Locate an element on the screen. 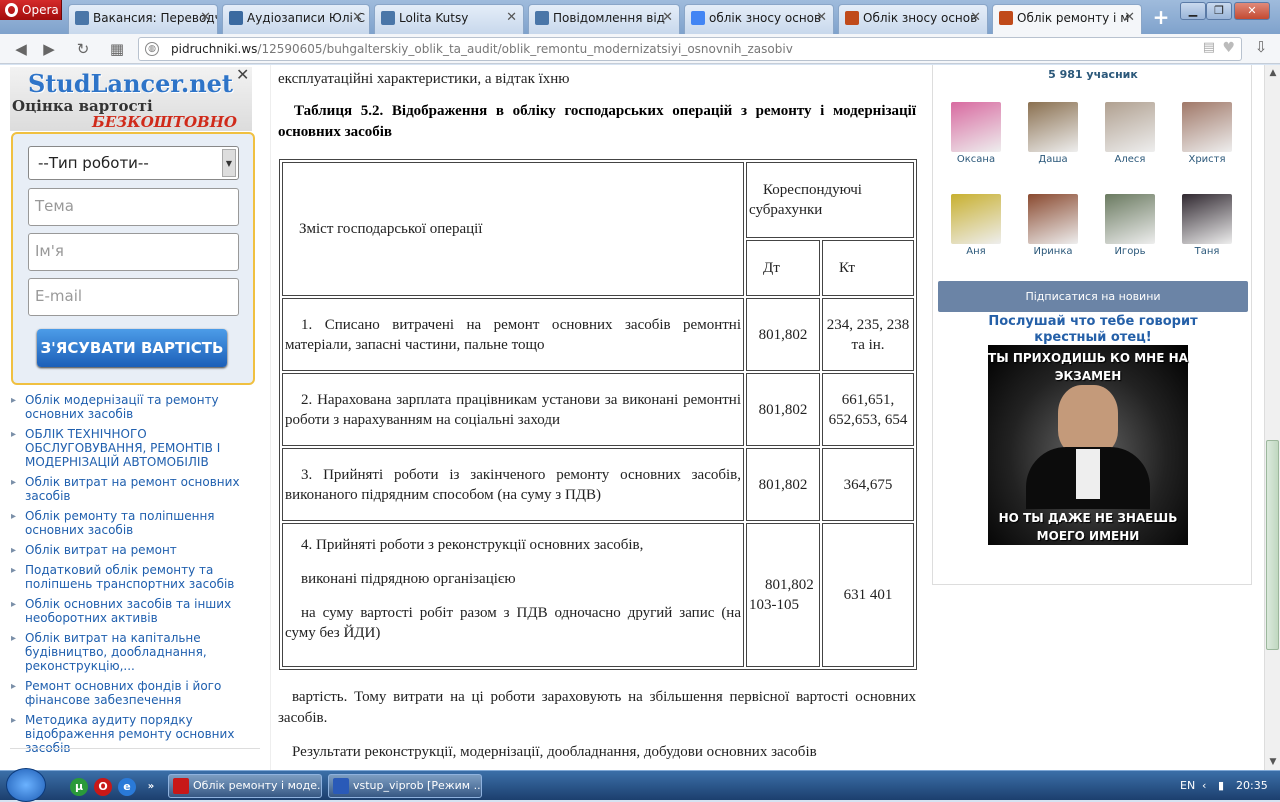  close-window-button: ✕ is located at coordinates (1252, 11).